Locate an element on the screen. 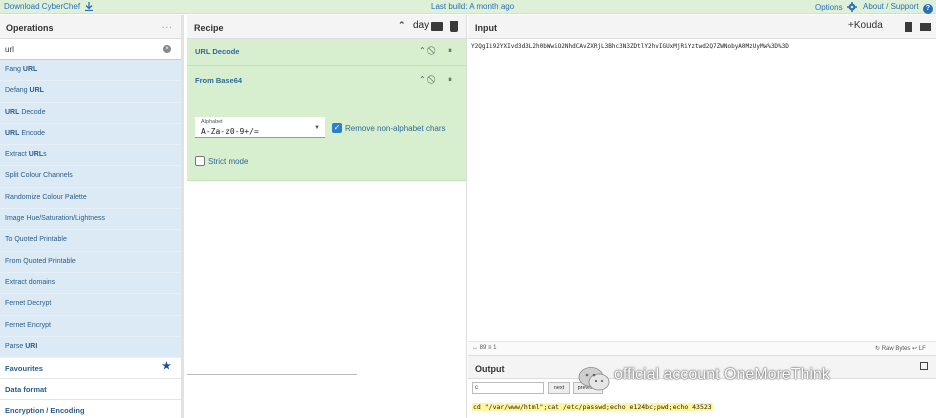 The width and height of the screenshot is (936, 418). download-link: Download CyberChef is located at coordinates (49, 7).